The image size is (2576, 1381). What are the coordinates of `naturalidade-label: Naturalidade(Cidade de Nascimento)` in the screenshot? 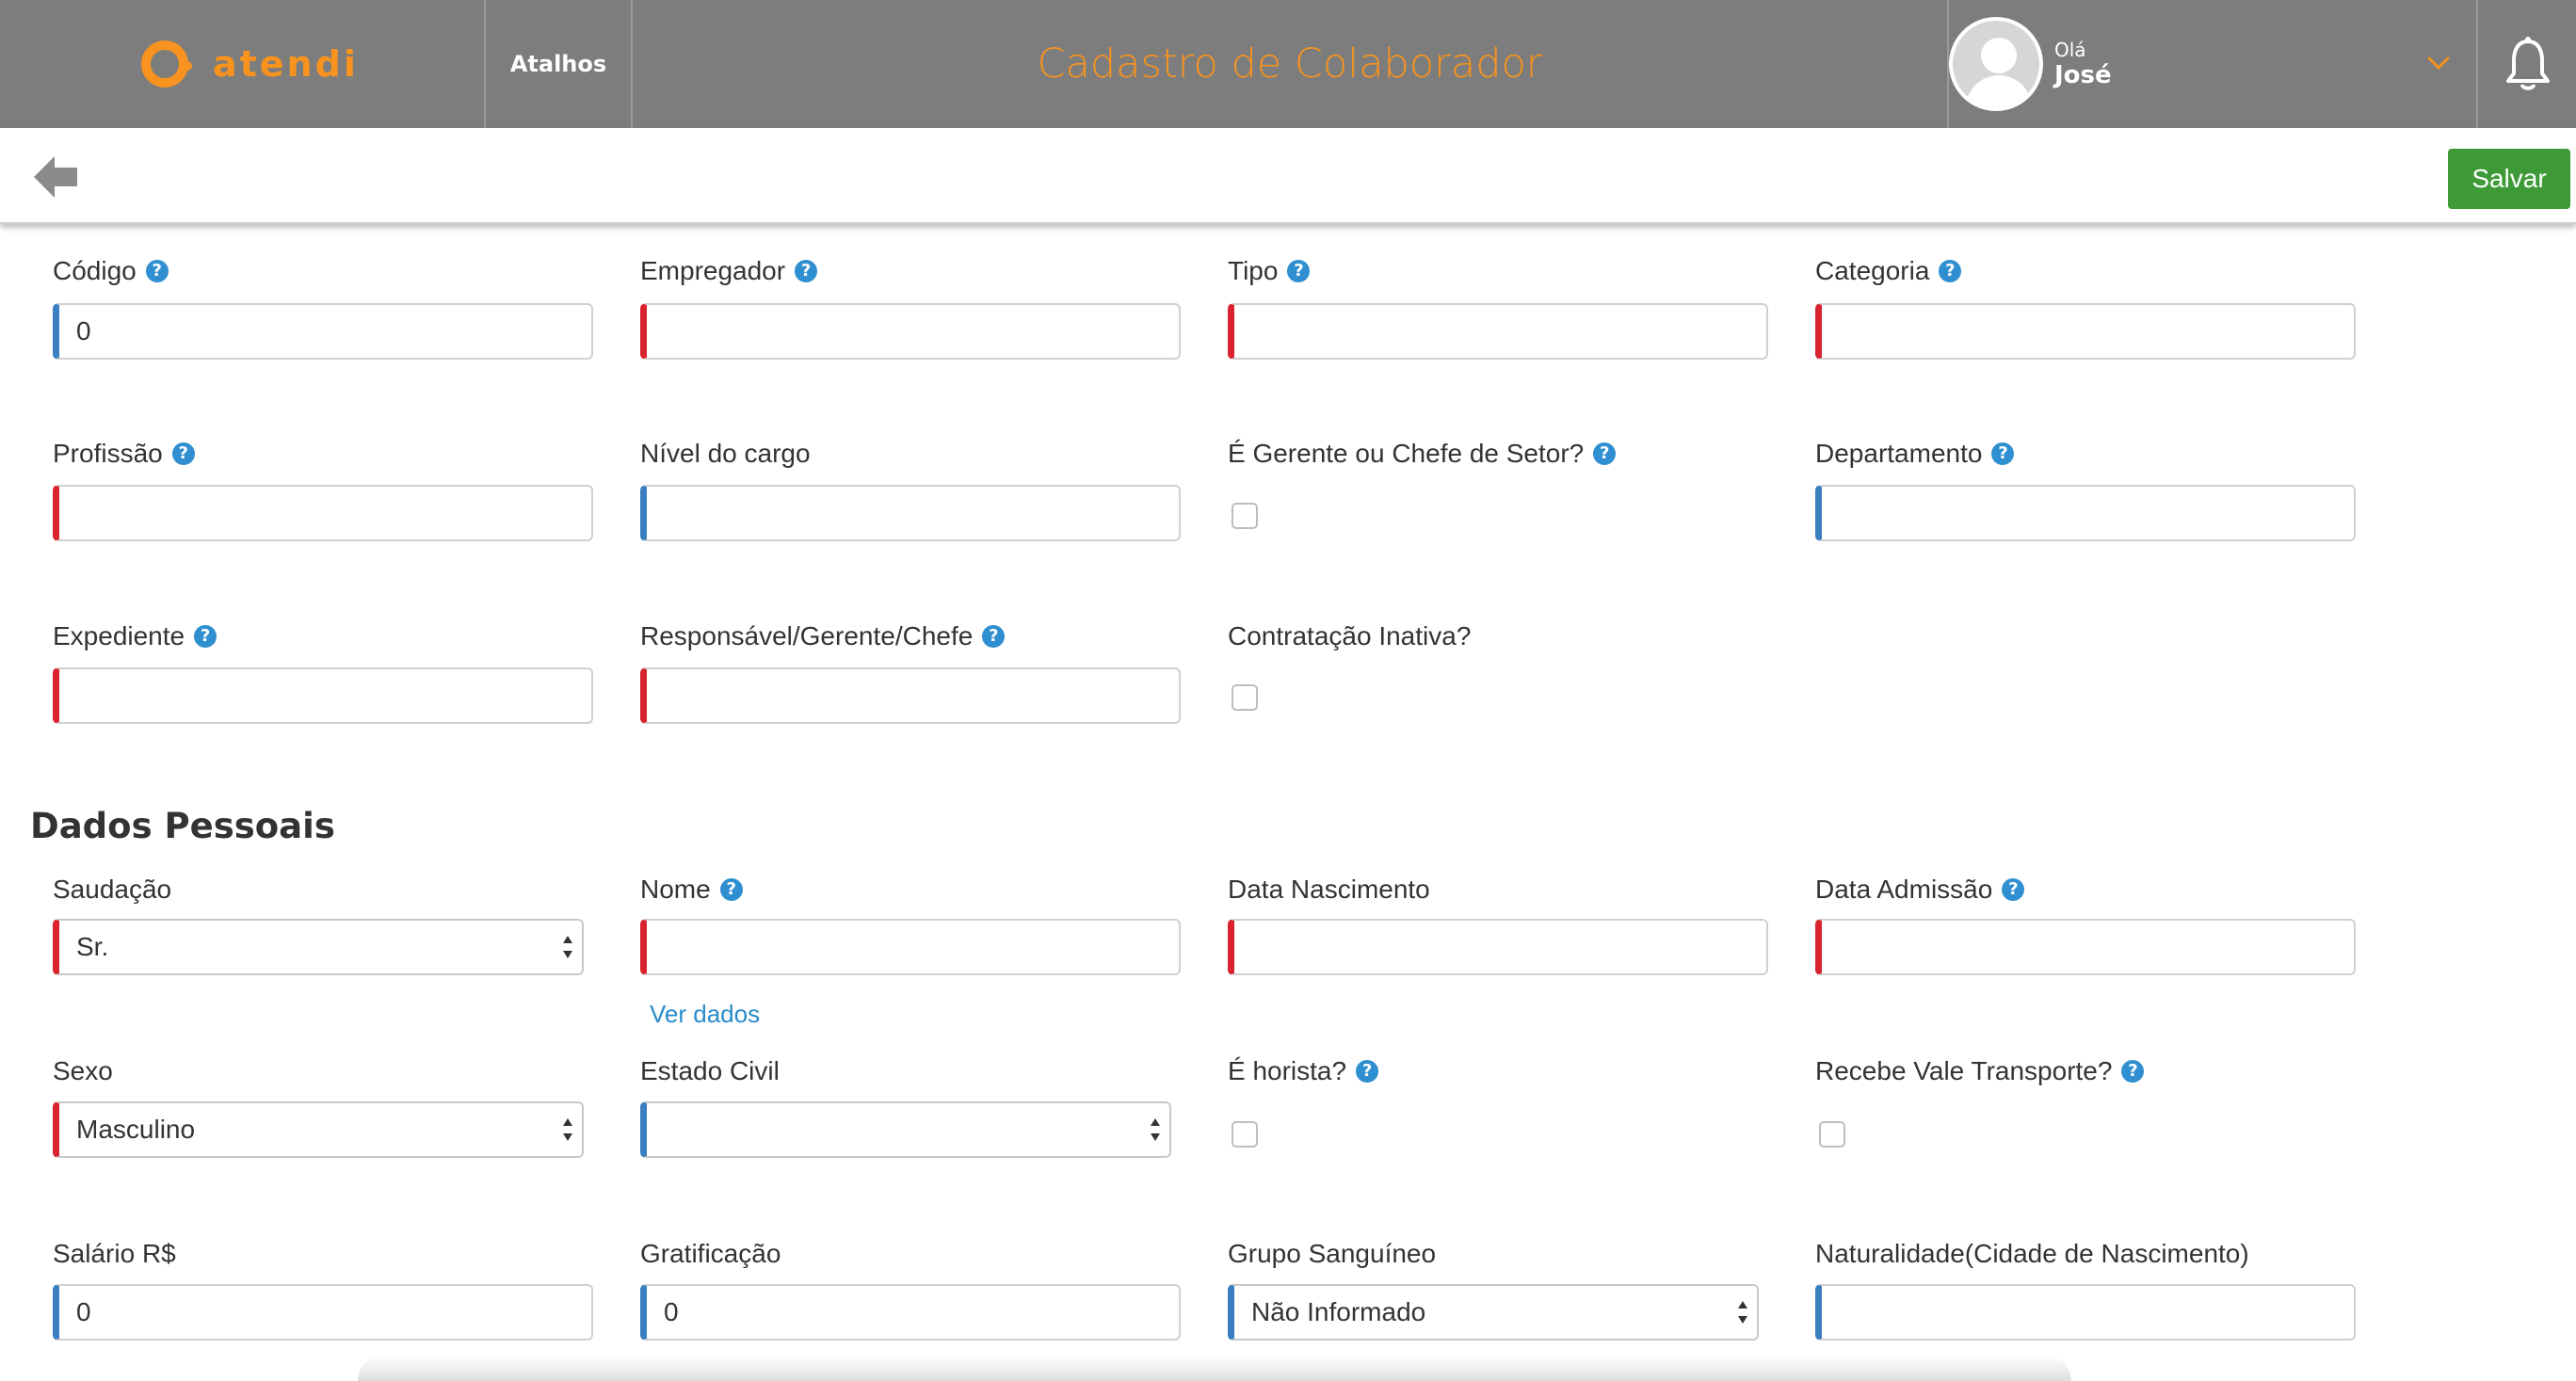 It's located at (2032, 1253).